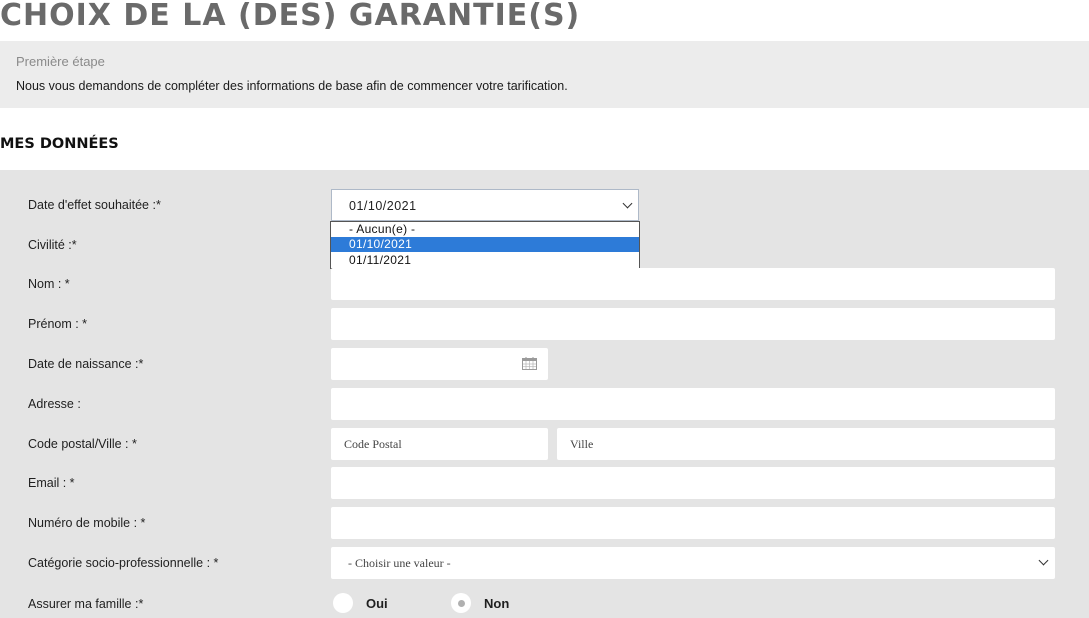 The height and width of the screenshot is (618, 1089). I want to click on csp-value: - Choisir une valeur -, so click(399, 563).